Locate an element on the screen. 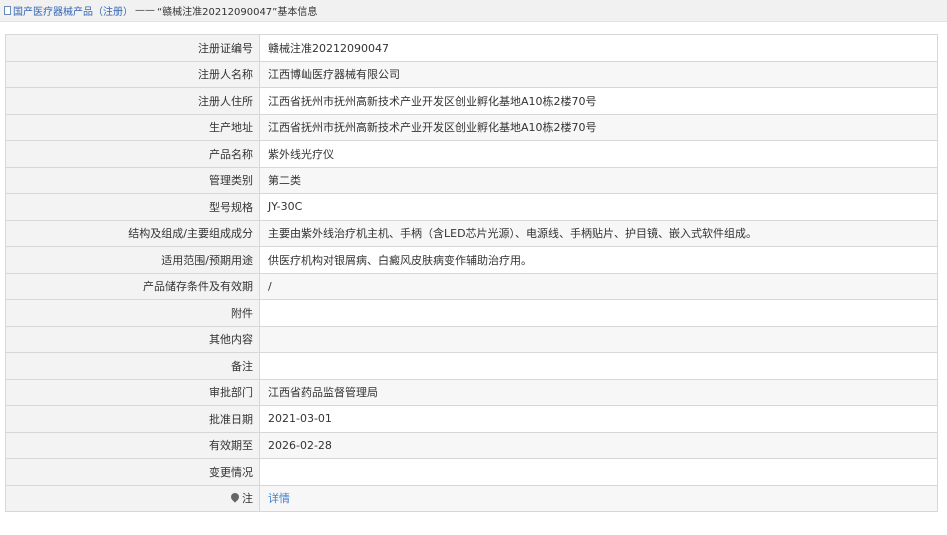  row-value: 赣械注准20212090047 is located at coordinates (598, 48).